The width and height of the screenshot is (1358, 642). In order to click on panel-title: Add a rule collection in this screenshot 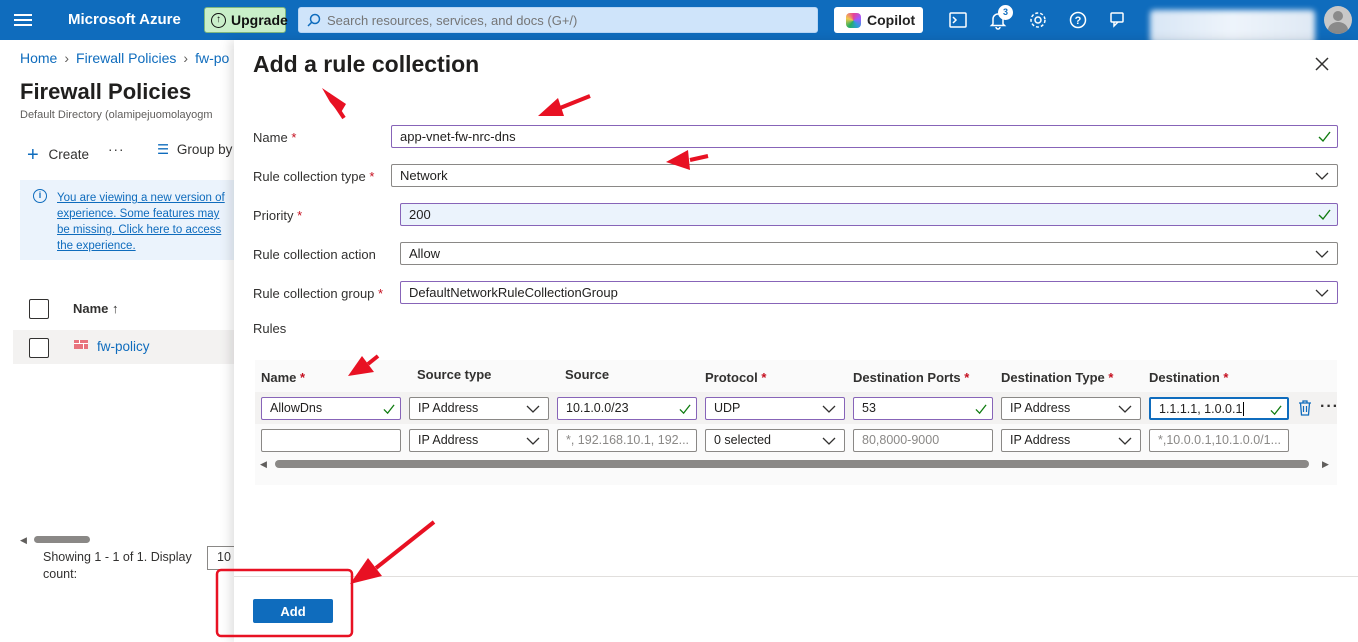, I will do `click(366, 64)`.